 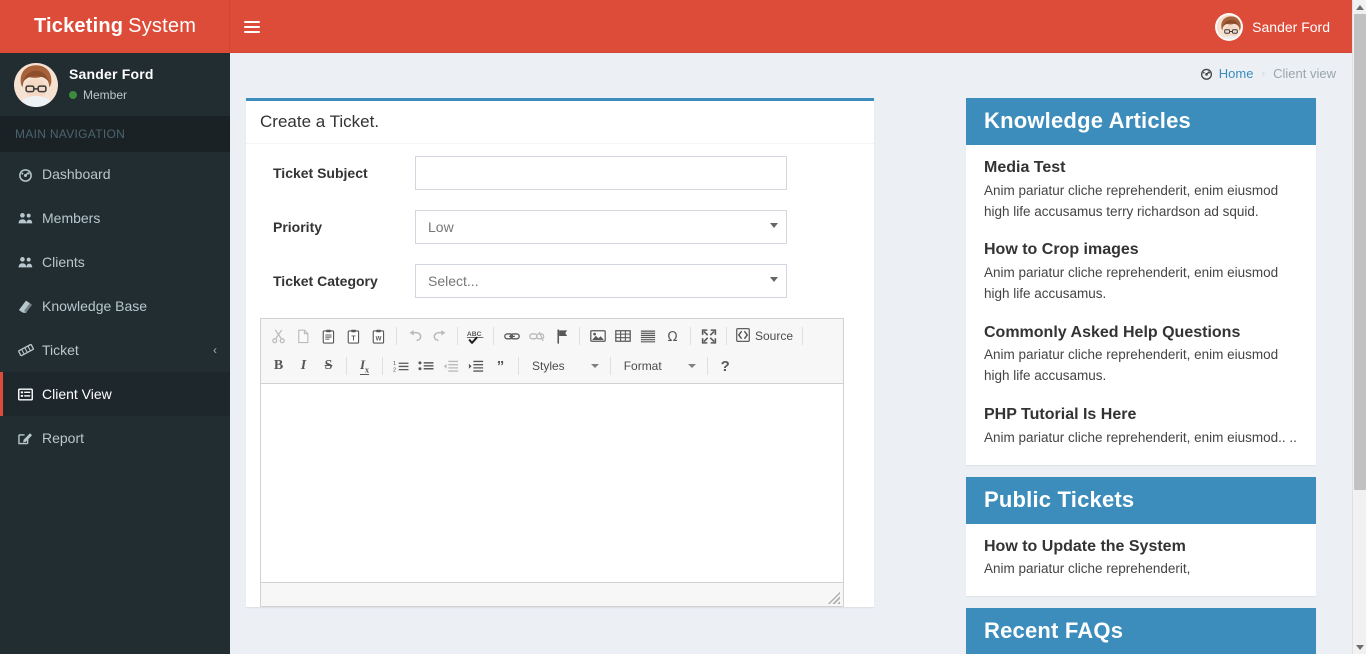 I want to click on ticket-subject-input, so click(x=601, y=173).